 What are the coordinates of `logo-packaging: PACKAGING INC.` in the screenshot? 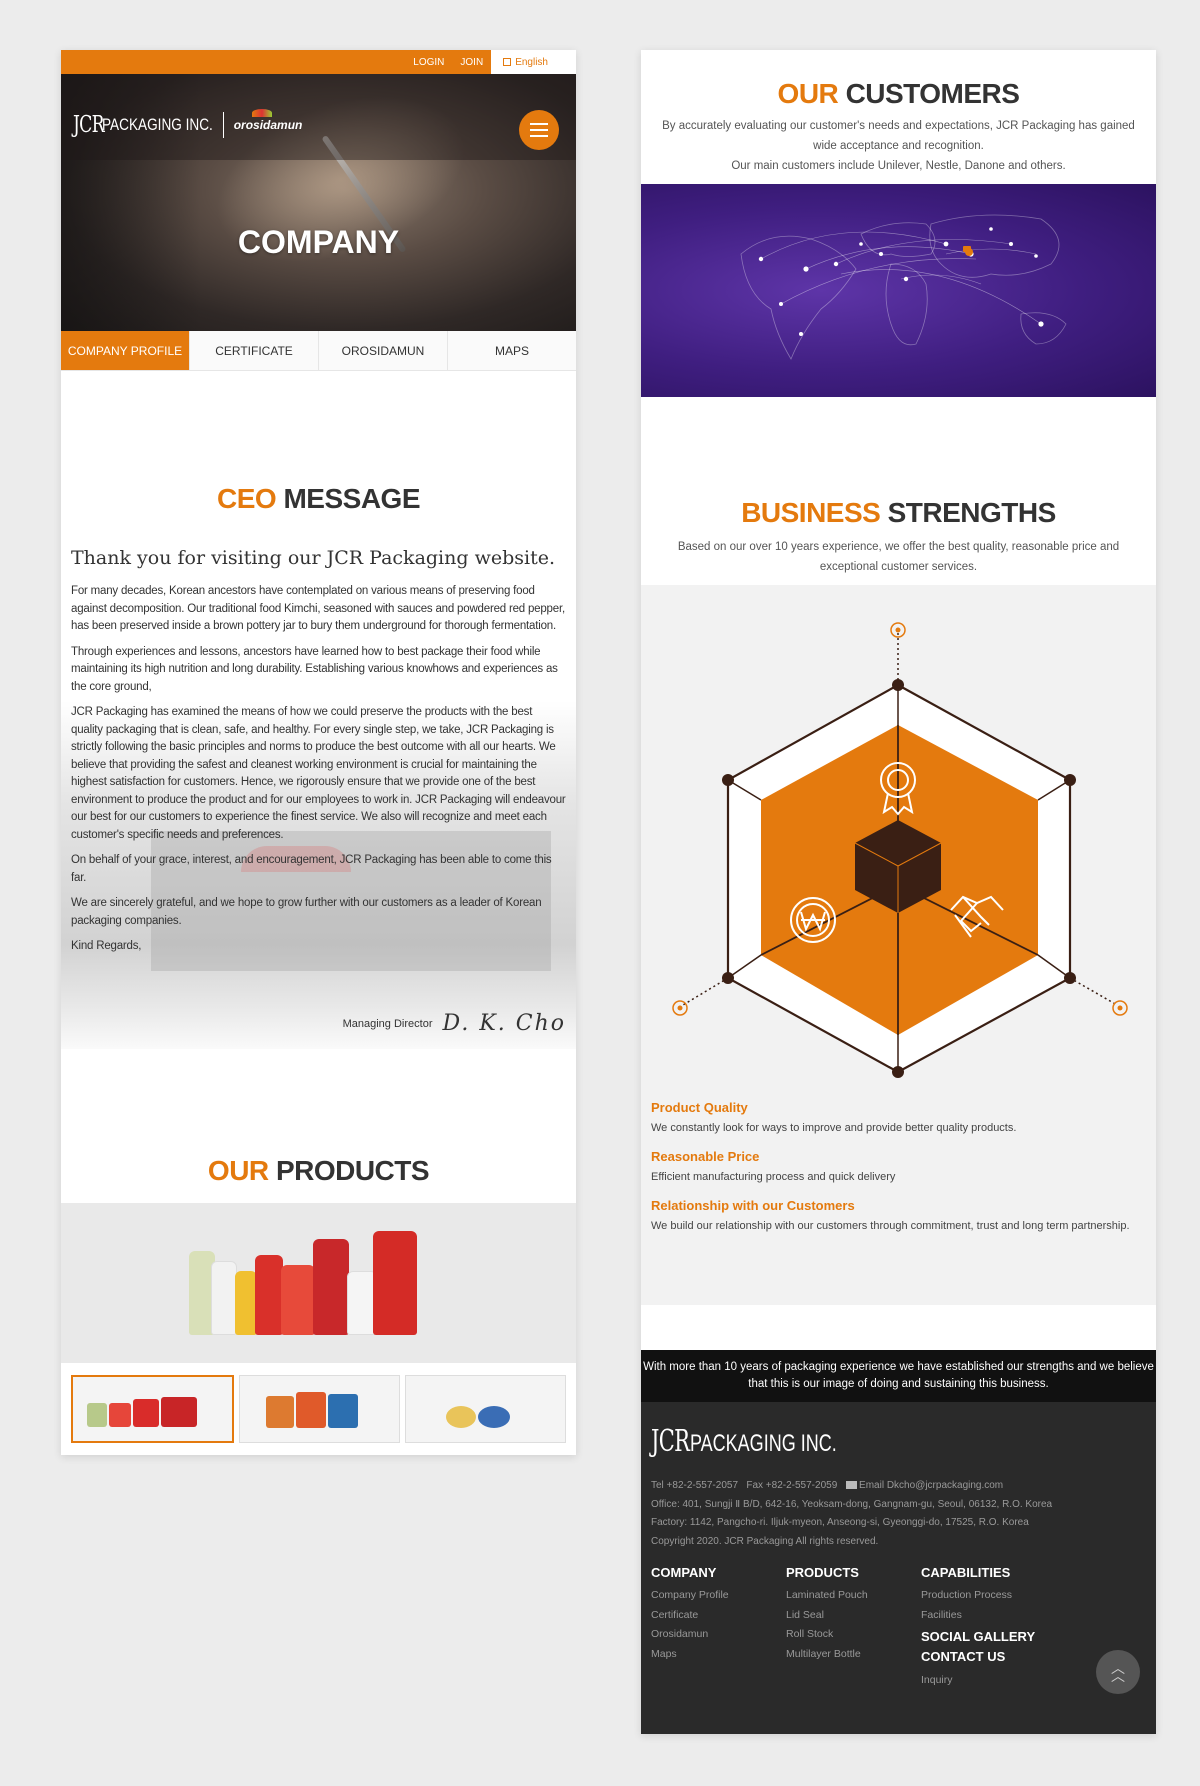 It's located at (157, 124).